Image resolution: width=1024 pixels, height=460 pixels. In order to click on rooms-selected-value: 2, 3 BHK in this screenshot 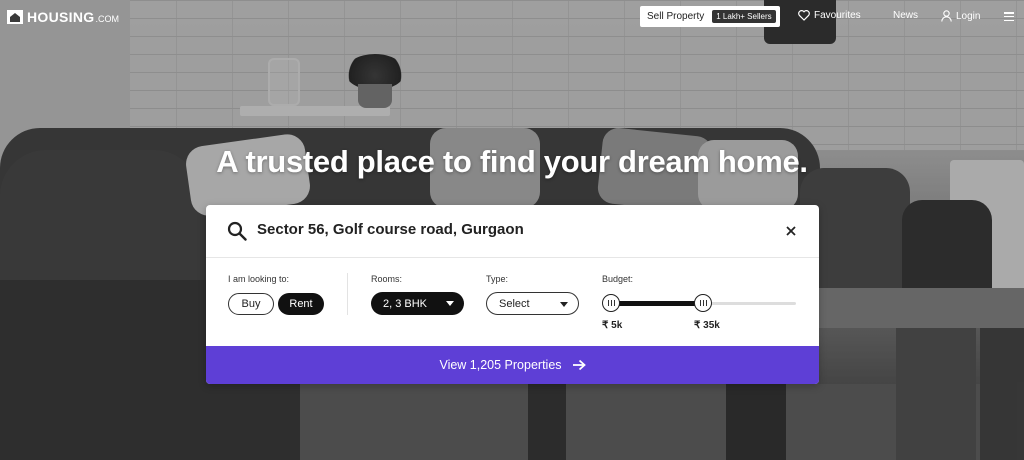, I will do `click(405, 303)`.